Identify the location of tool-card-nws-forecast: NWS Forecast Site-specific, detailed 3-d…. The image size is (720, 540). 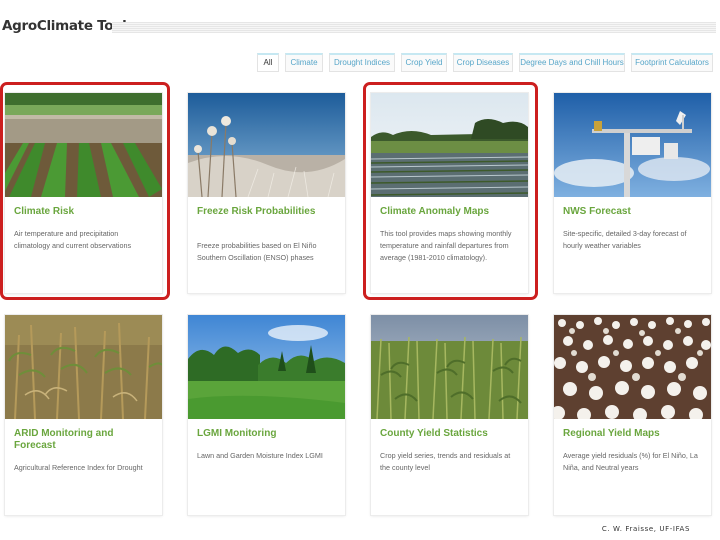
(632, 193).